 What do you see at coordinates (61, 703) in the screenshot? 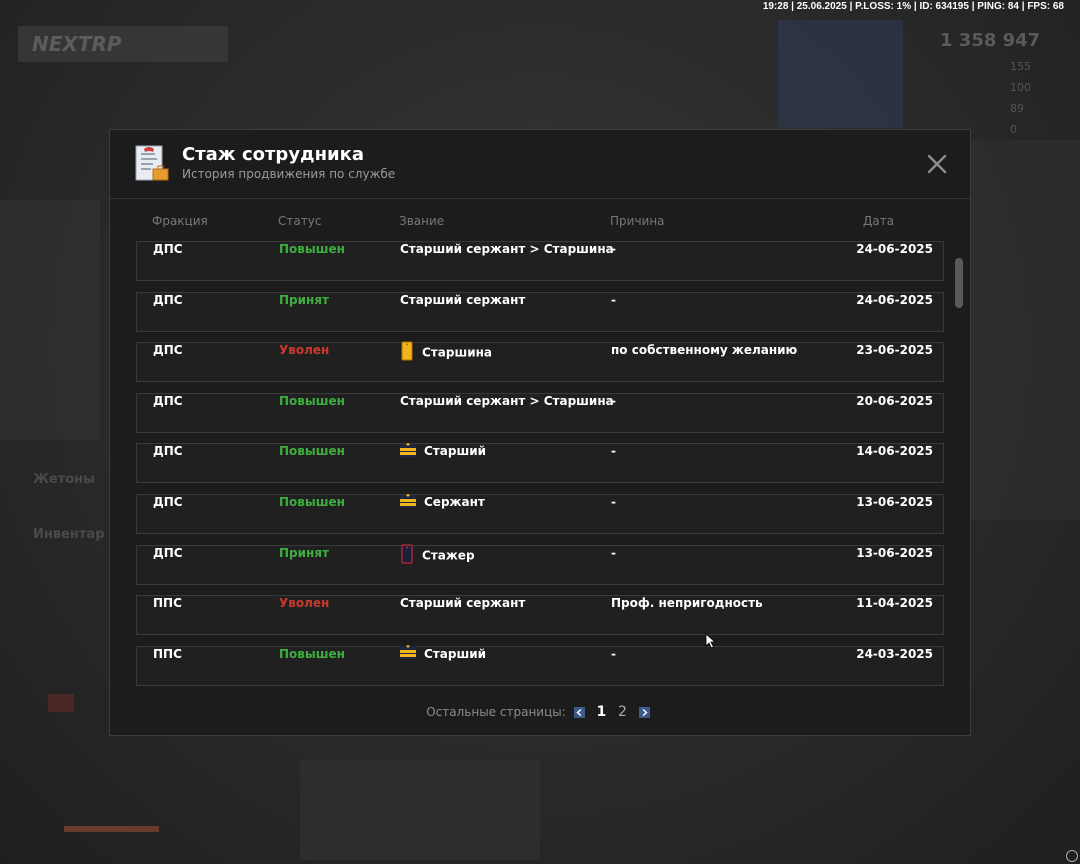
I see `background-item` at bounding box center [61, 703].